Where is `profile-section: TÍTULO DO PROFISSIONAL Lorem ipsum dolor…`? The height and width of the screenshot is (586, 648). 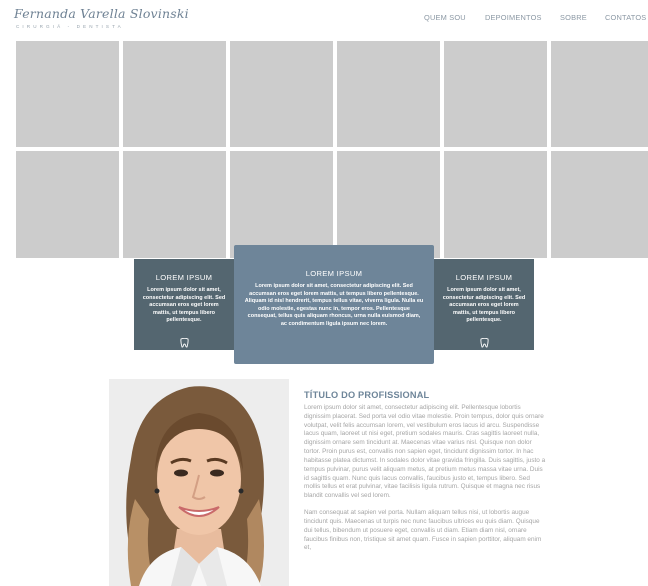 profile-section: TÍTULO DO PROFISSIONAL Lorem ipsum dolor… is located at coordinates (425, 471).